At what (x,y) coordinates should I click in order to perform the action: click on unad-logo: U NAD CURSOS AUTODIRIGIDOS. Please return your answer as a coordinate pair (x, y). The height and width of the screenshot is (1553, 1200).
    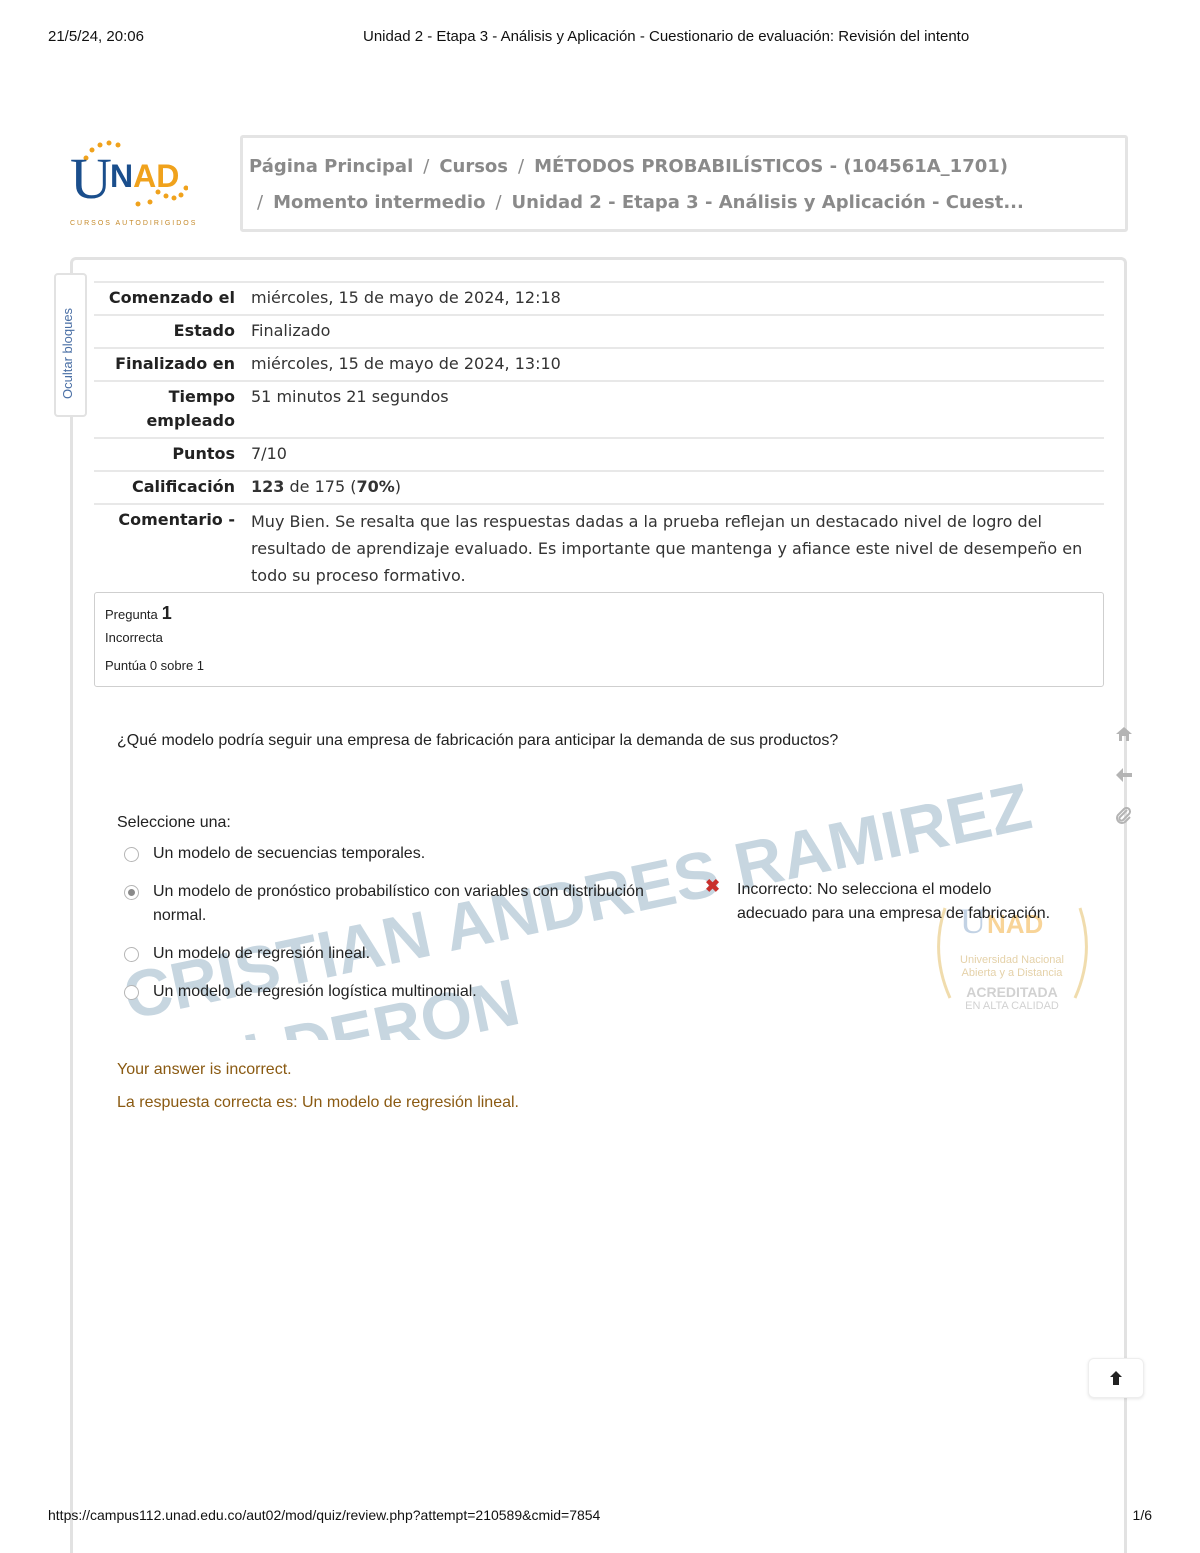
    Looking at the image, I should click on (131, 186).